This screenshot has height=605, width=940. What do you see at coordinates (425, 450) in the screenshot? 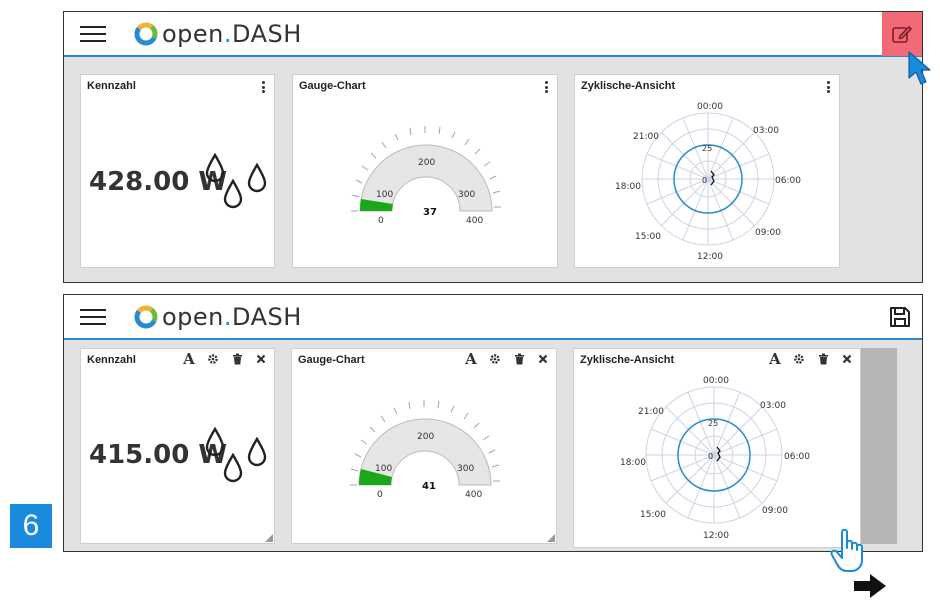
I see `gauge-chart: 100 200 300 0 400 41` at bounding box center [425, 450].